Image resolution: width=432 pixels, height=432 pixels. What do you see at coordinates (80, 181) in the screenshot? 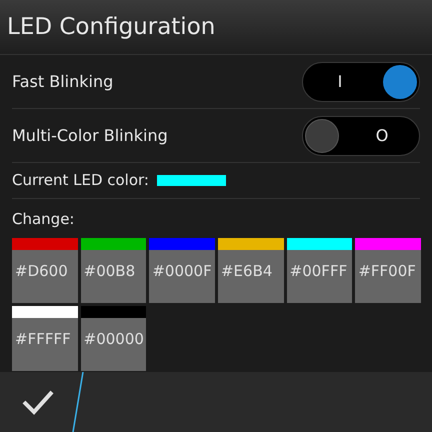
I see `current-color-label: Current LED color:` at bounding box center [80, 181].